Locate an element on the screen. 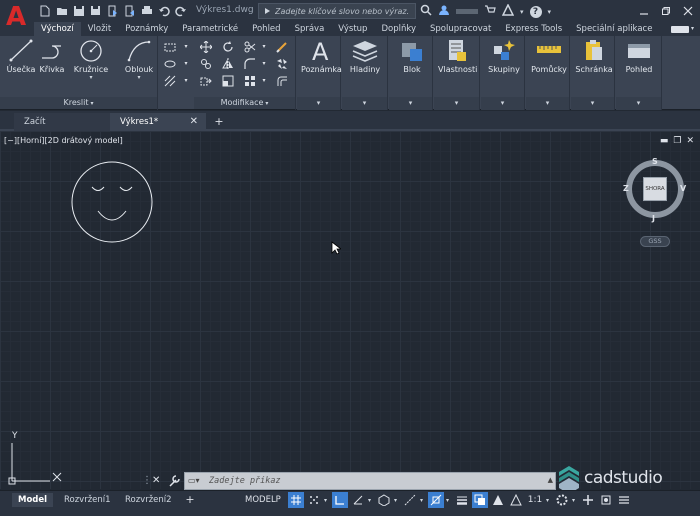 The height and width of the screenshot is (516, 700). utilities-tool: Pomůcky is located at coordinates (549, 56).